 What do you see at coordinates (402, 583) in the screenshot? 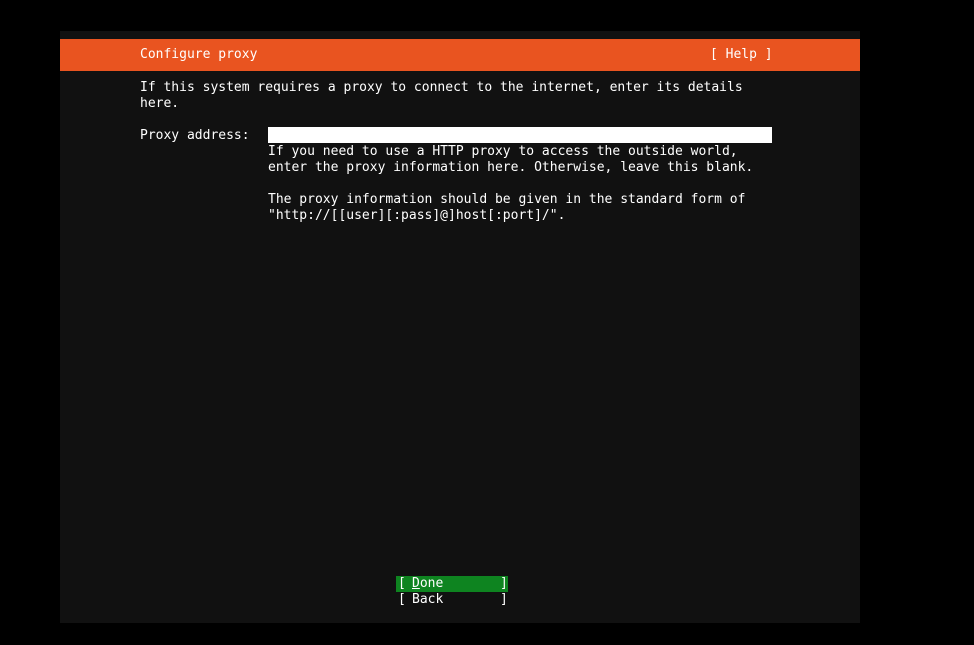
I see `done-button-open-bracket: [` at bounding box center [402, 583].